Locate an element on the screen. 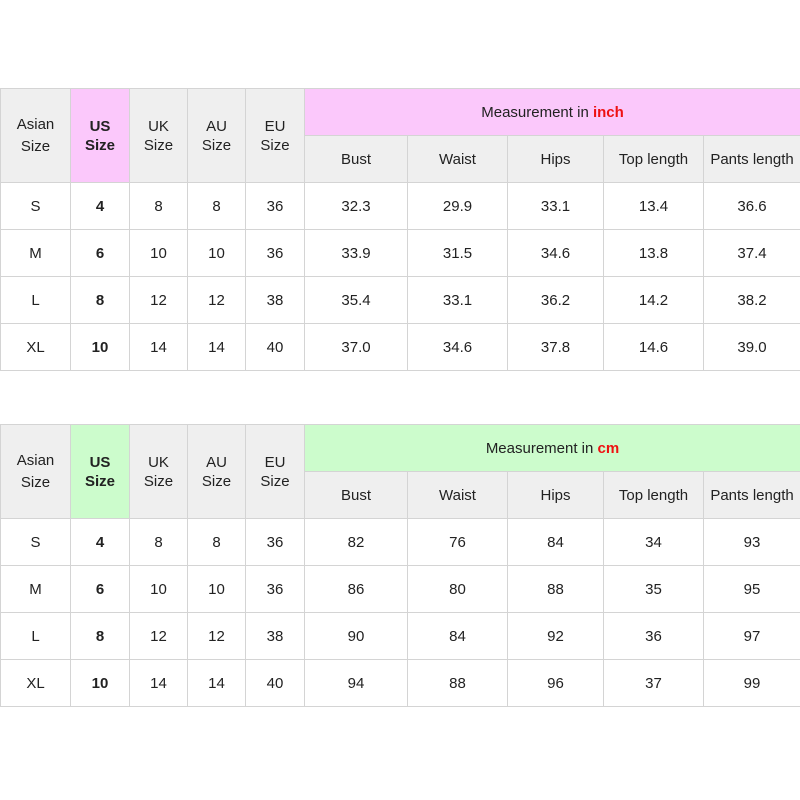  cell-bust: 94 is located at coordinates (356, 683).